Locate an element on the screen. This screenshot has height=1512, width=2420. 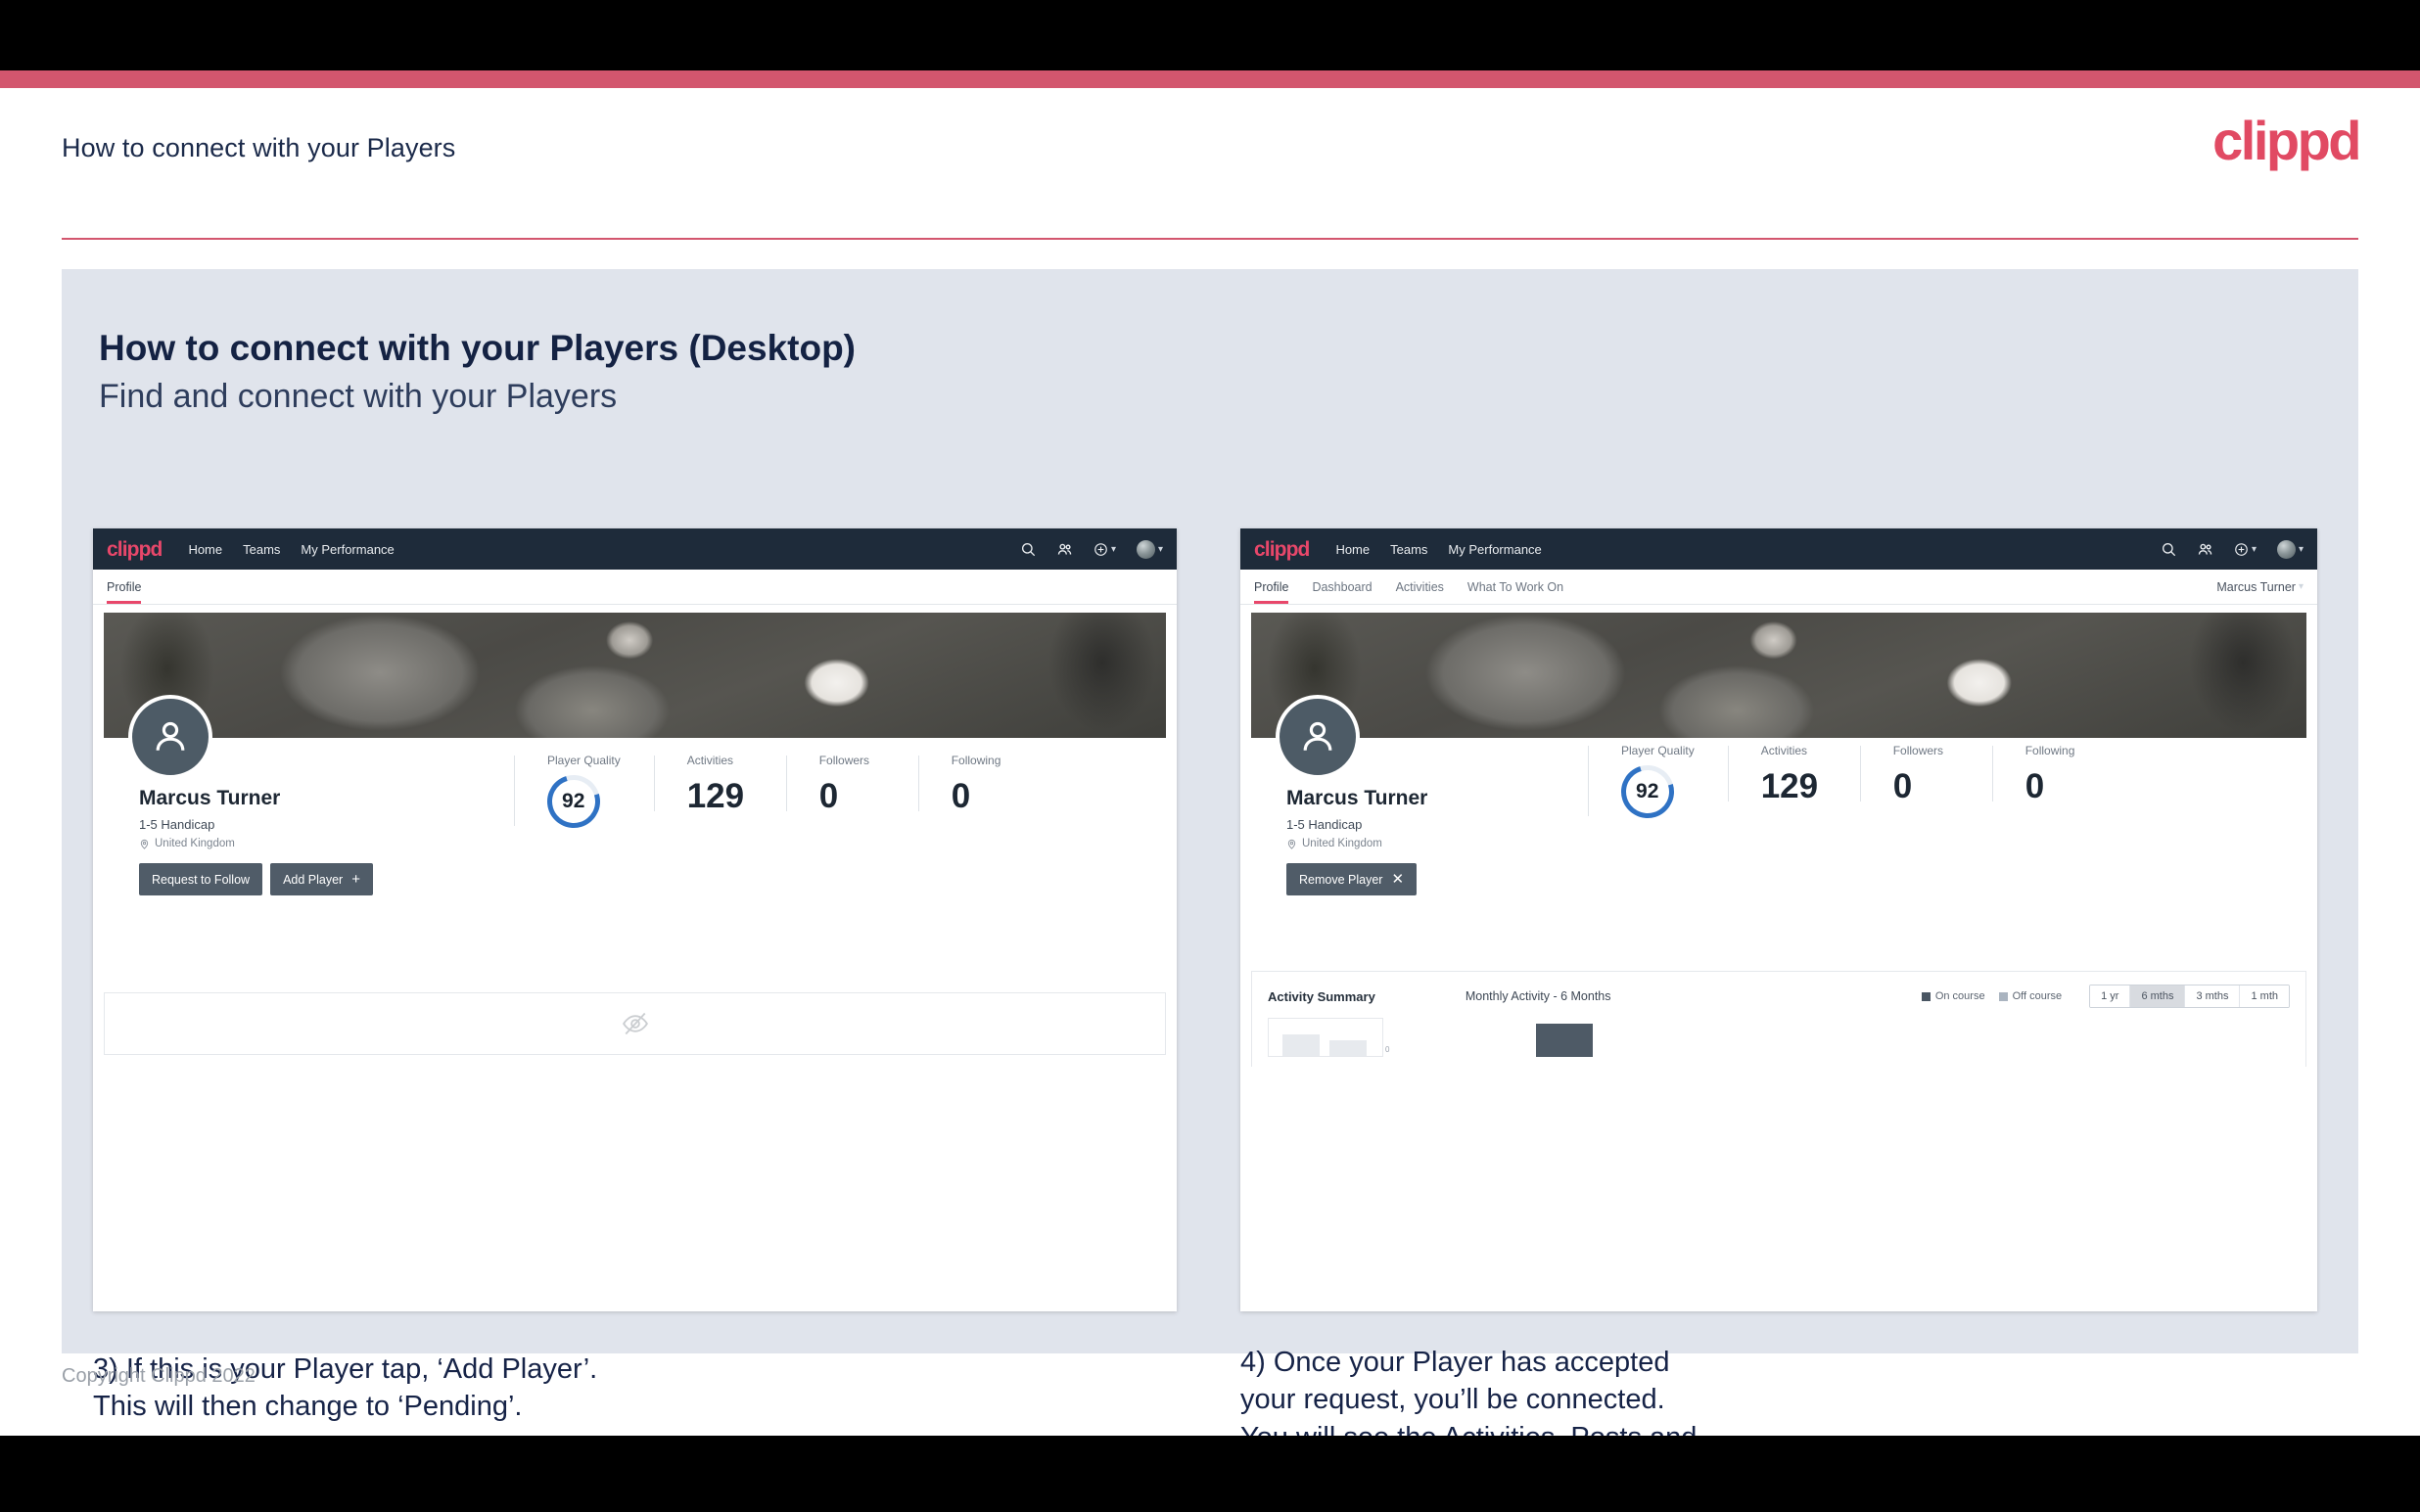
add-player-button: Add Player + is located at coordinates (321, 879).